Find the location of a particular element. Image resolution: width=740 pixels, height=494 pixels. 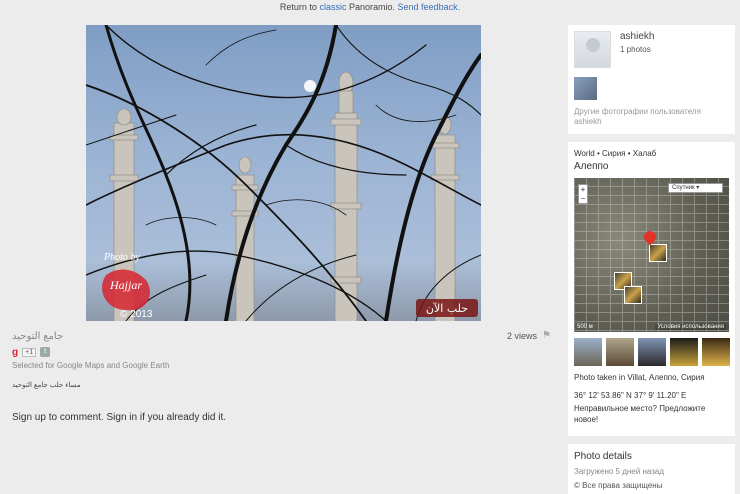

city-name: Алеппо is located at coordinates (591, 166).